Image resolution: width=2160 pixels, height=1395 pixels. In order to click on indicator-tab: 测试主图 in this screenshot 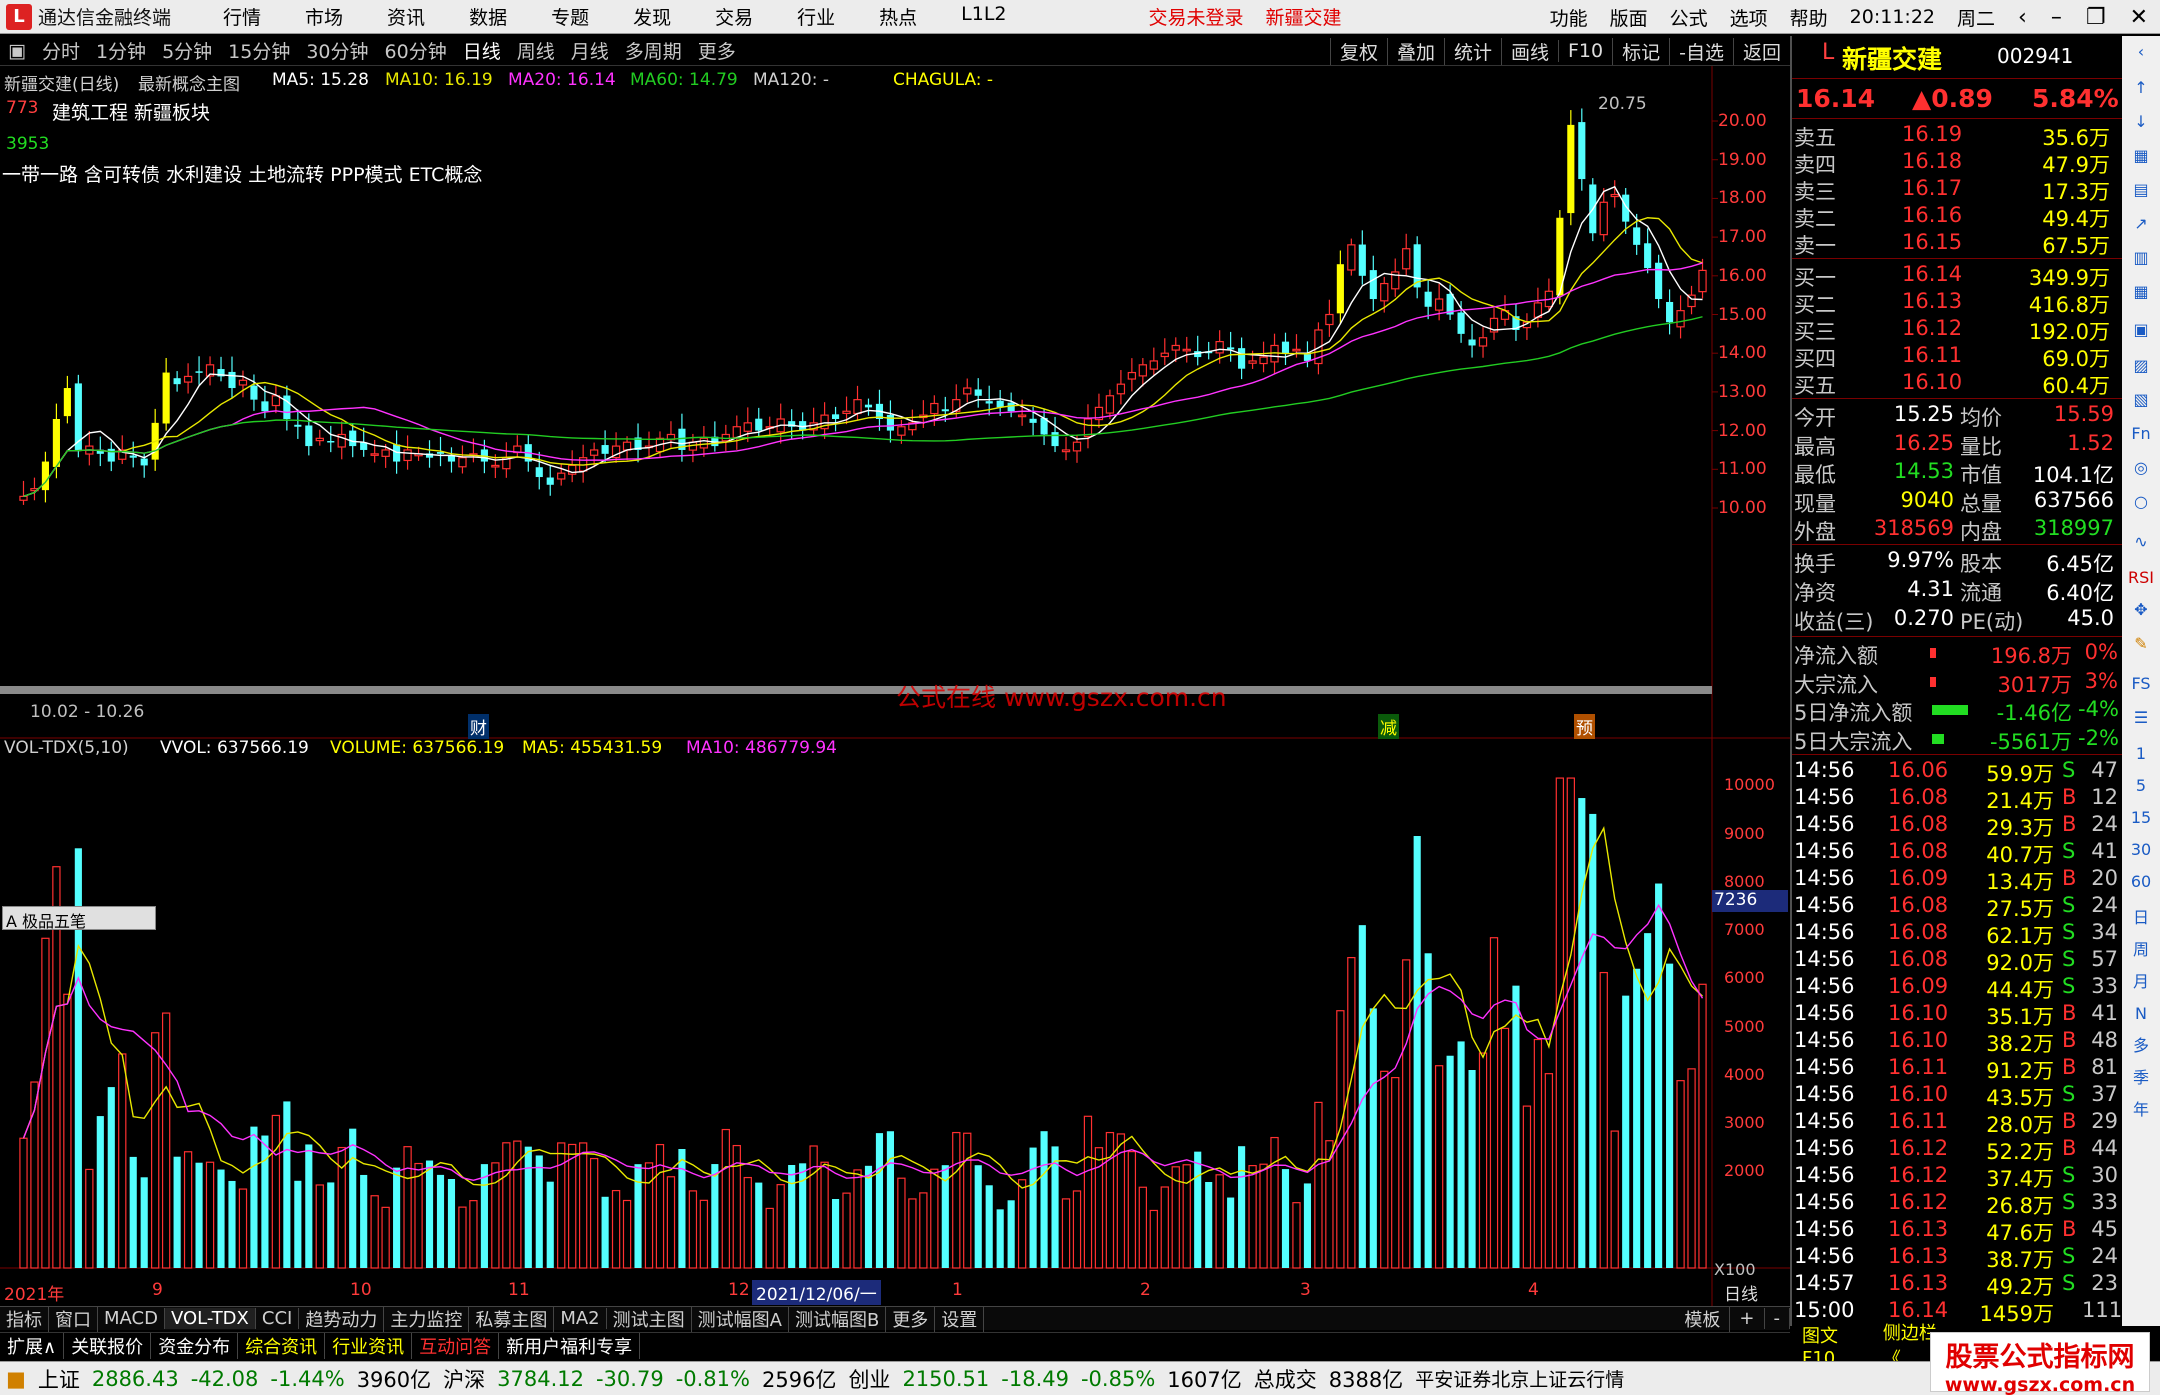, I will do `click(649, 1318)`.